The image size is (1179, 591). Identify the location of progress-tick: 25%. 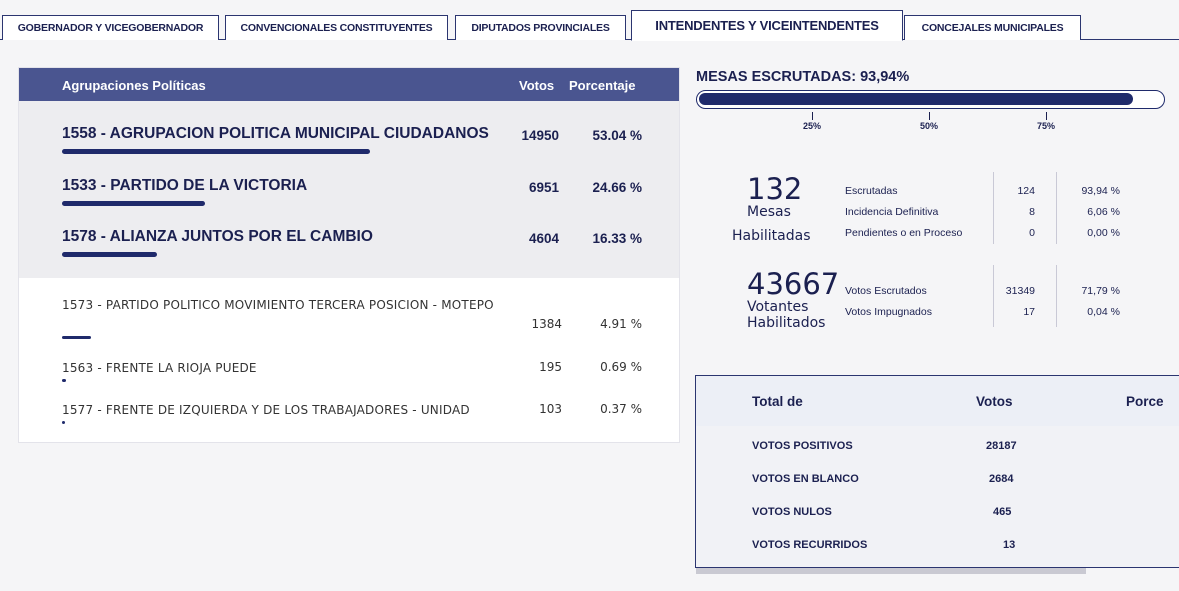
(812, 121).